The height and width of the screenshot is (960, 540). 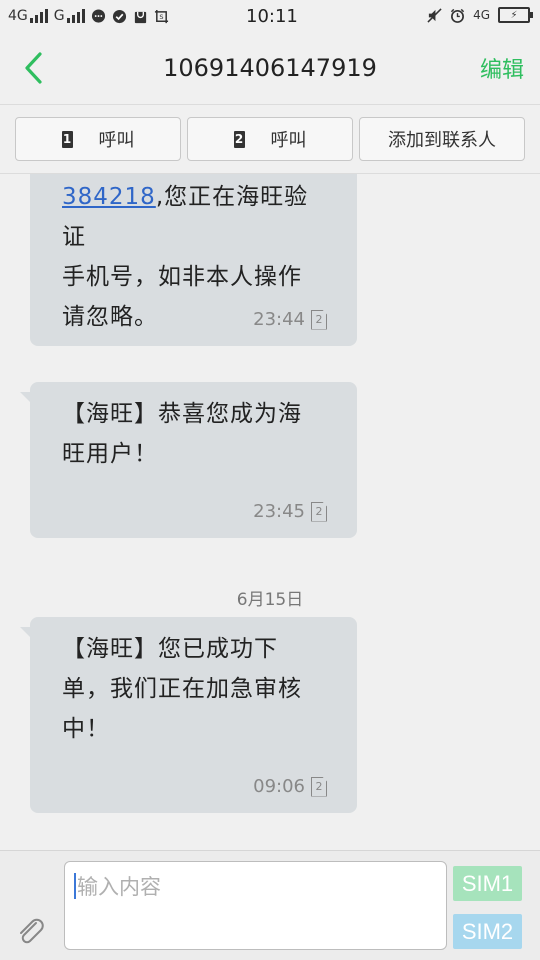 What do you see at coordinates (88, 16) in the screenshot?
I see `status-left: 4G G S` at bounding box center [88, 16].